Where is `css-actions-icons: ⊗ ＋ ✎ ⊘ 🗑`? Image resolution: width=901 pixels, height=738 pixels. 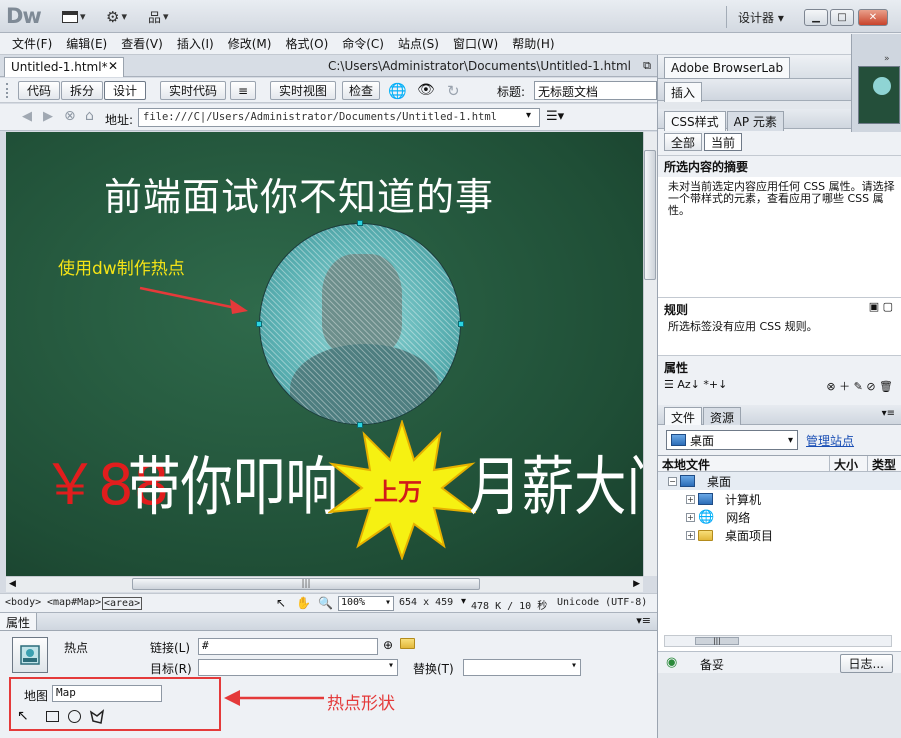 css-actions-icons: ⊗ ＋ ✎ ⊘ 🗑 is located at coordinates (859, 386).